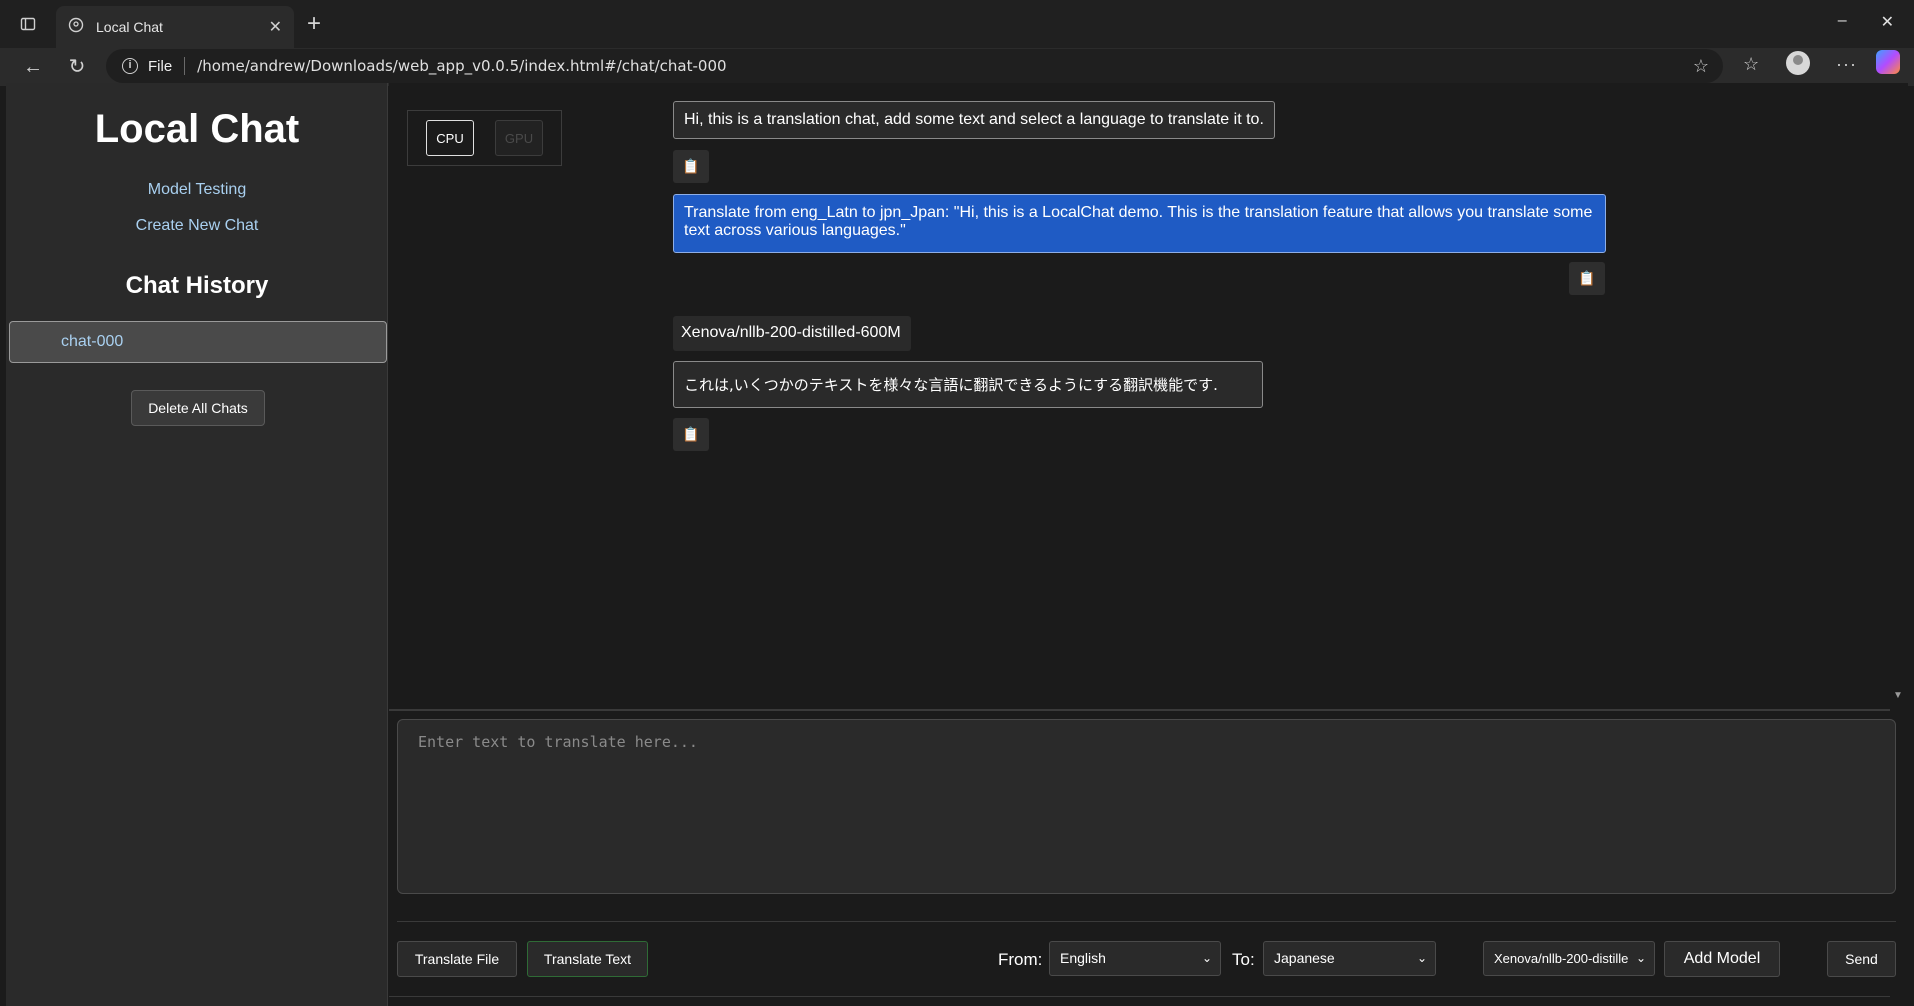  I want to click on reload-icon: ↻, so click(77, 67).